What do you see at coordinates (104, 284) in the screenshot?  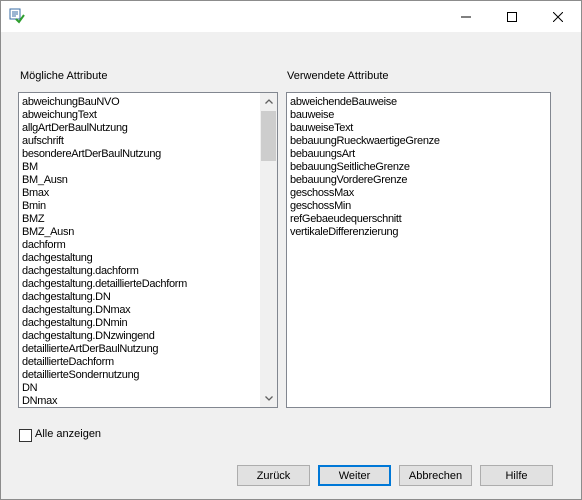 I see `list-item: dachgestaltung.detaillierteDachform` at bounding box center [104, 284].